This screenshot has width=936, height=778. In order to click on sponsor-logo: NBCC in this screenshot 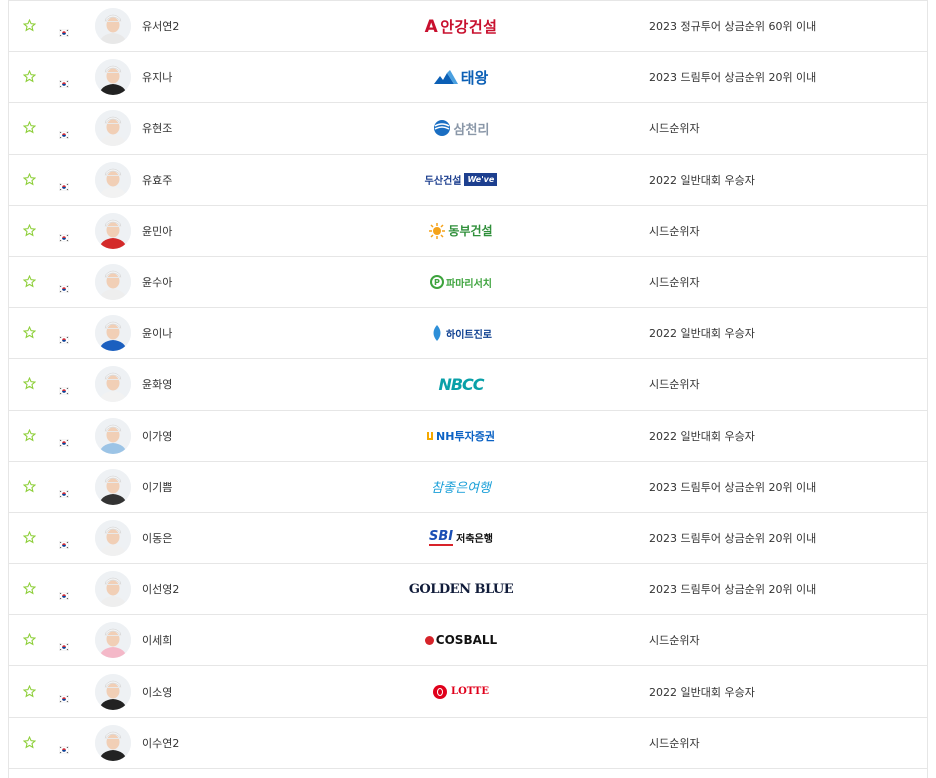, I will do `click(461, 384)`.